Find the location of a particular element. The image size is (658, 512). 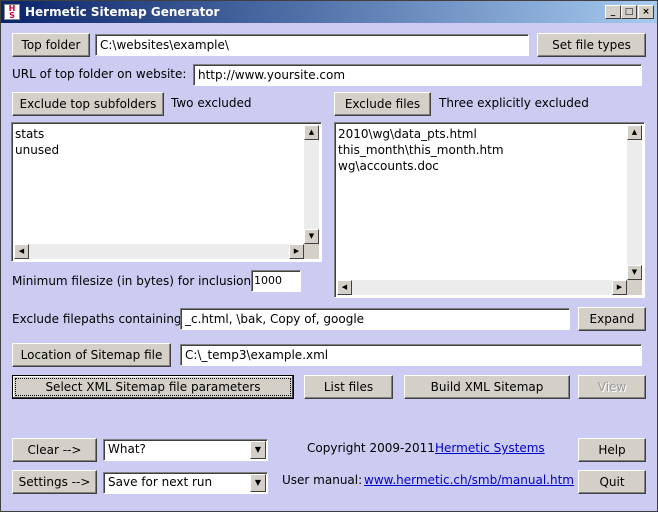

list-item: 2010\wg\data_pts.html is located at coordinates (421, 134).